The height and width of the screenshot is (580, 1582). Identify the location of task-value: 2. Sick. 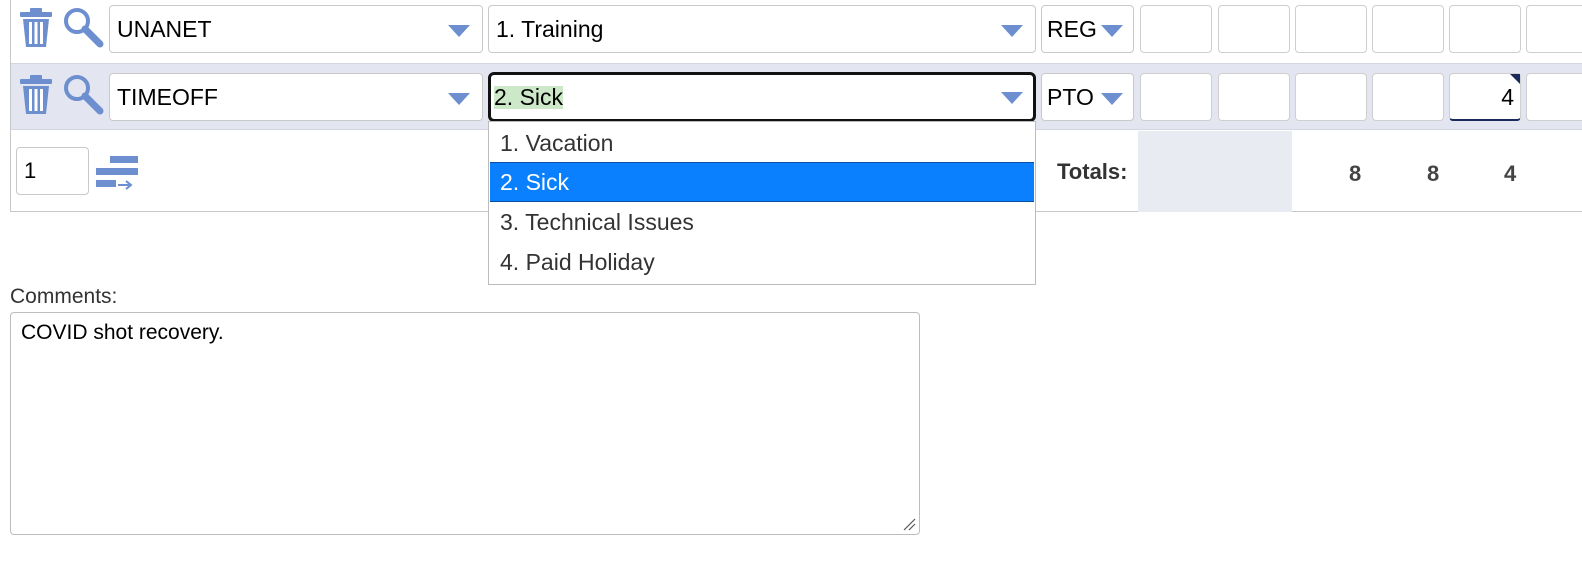
(529, 96).